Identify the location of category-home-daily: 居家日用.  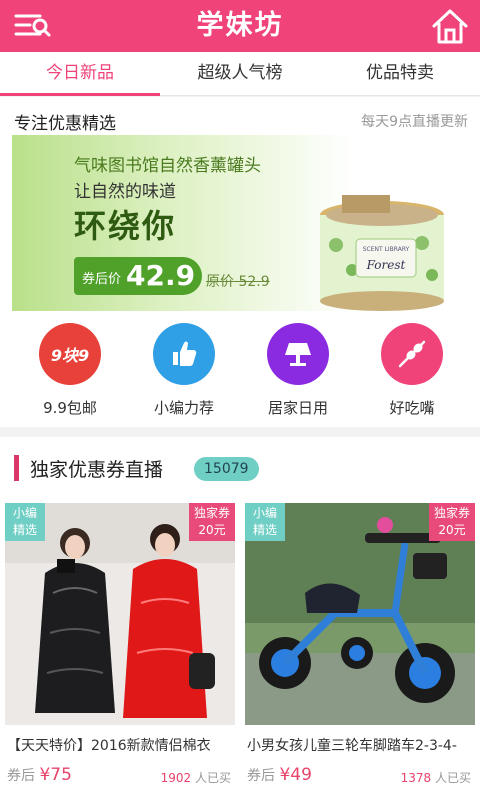
(298, 370).